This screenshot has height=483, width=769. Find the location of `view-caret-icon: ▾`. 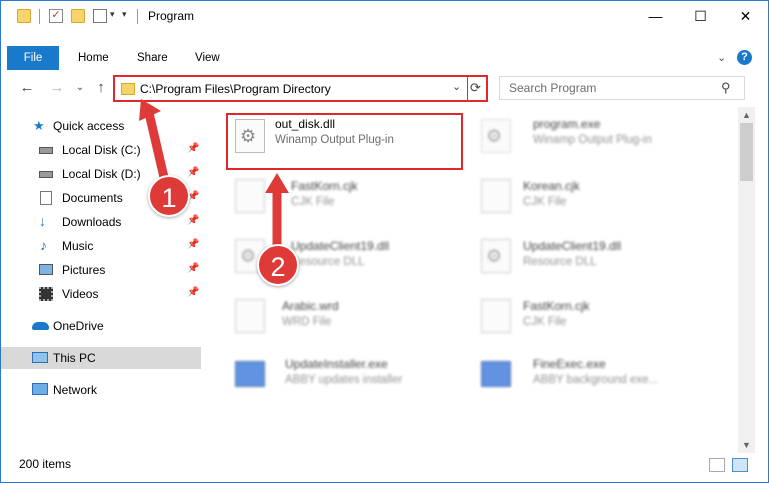

view-caret-icon: ▾ is located at coordinates (112, 14).